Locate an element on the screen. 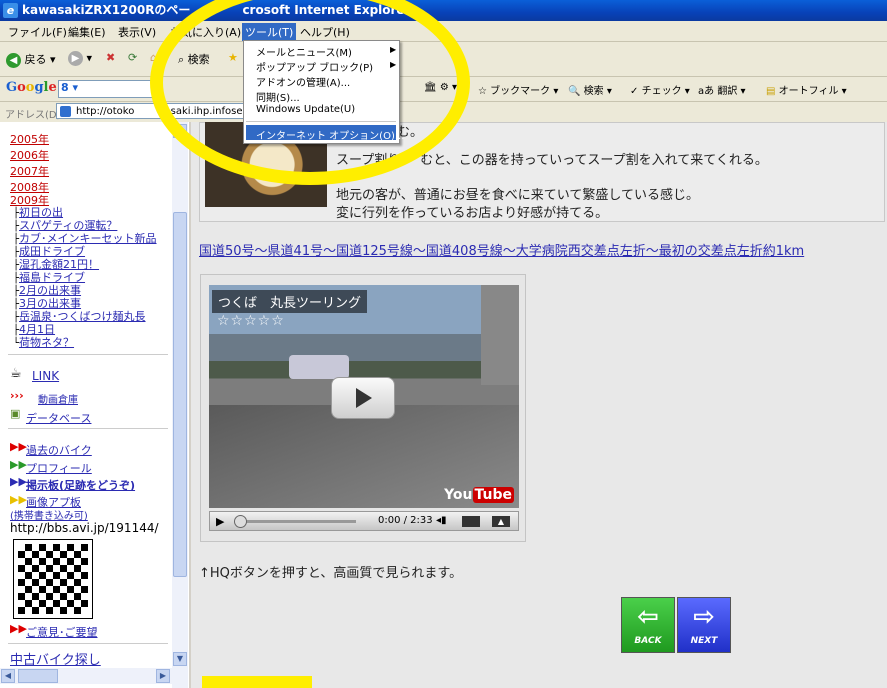  year-link: 2007年 is located at coordinates (29, 171).